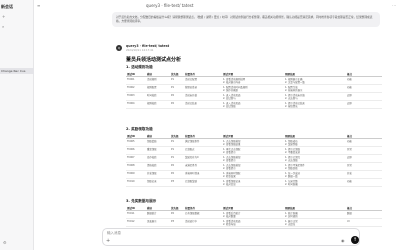 The width and height of the screenshot is (400, 250). Describe the element at coordinates (343, 240) in the screenshot. I see `microphone-icon: ◉` at that location.